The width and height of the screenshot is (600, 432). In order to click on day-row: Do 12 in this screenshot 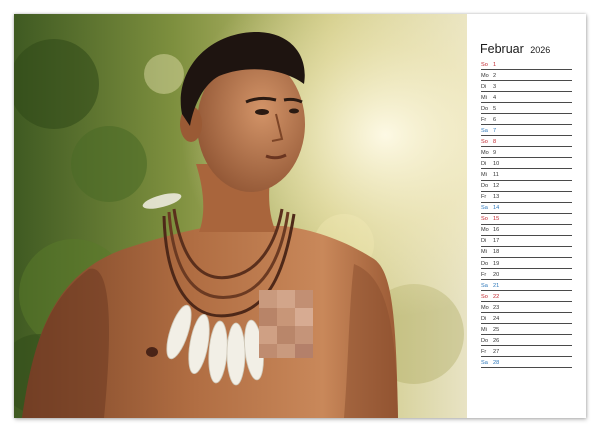, I will do `click(526, 186)`.